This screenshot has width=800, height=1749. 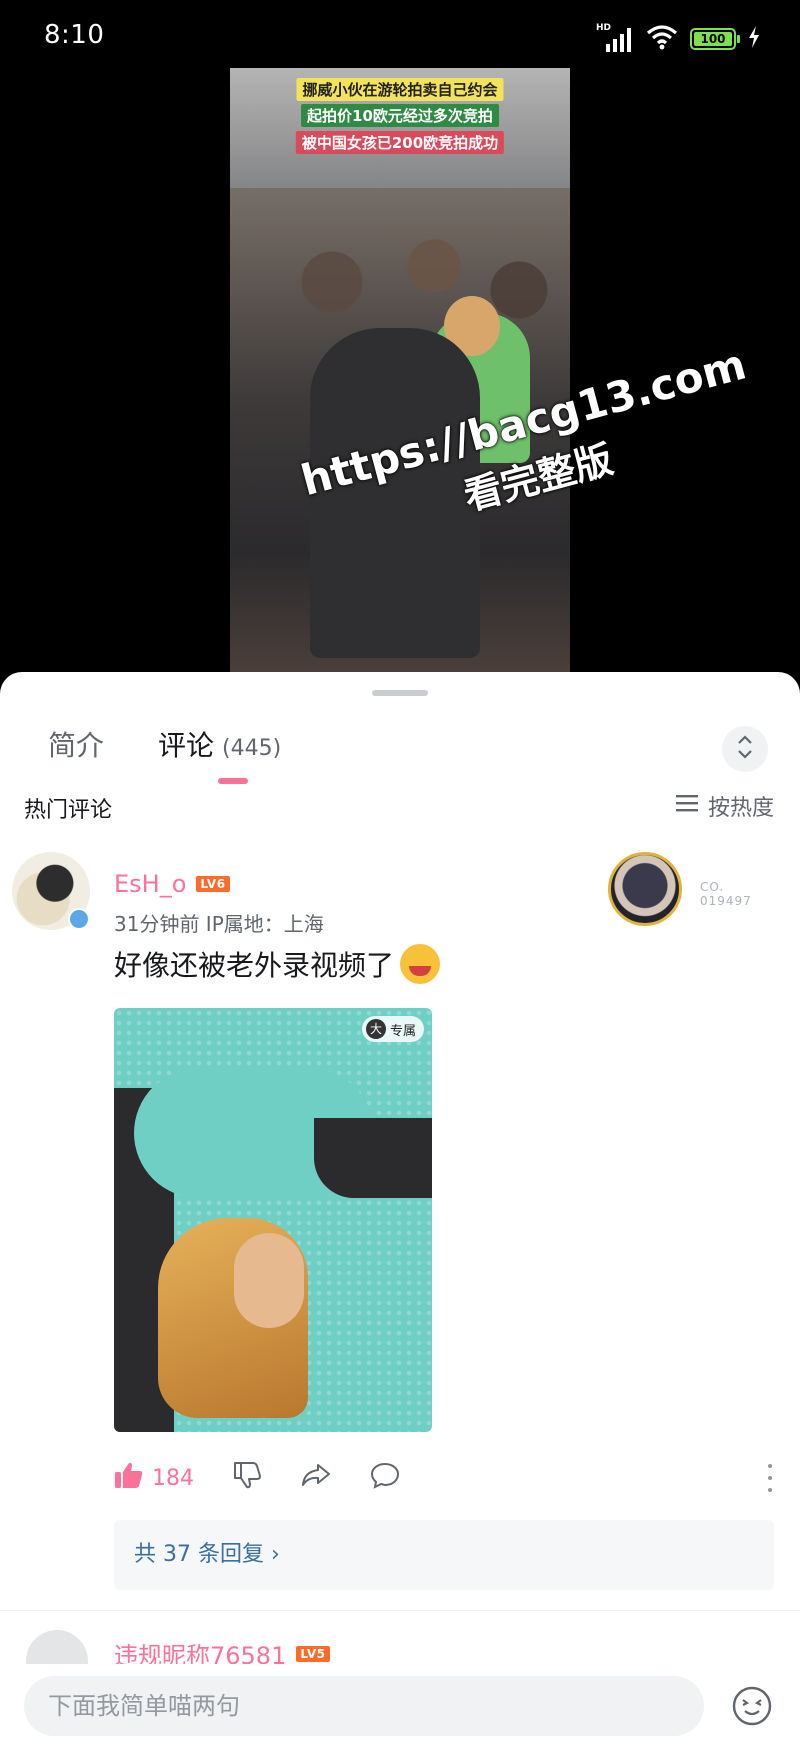 What do you see at coordinates (400, 142) in the screenshot?
I see `video-caption-3: 被中国女孩已200欧竞拍成功` at bounding box center [400, 142].